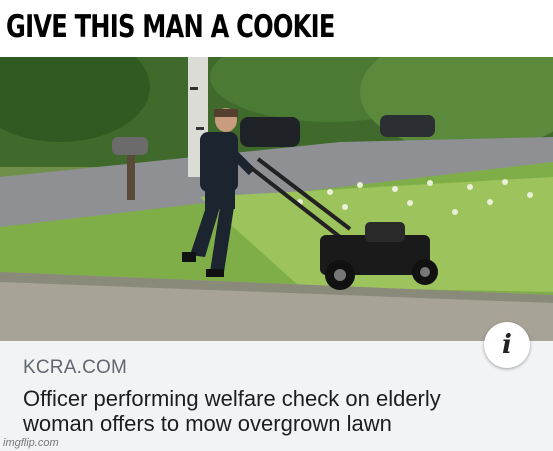 This screenshot has height=451, width=553. I want to click on imgflip-watermark: imgflip.com, so click(31, 443).